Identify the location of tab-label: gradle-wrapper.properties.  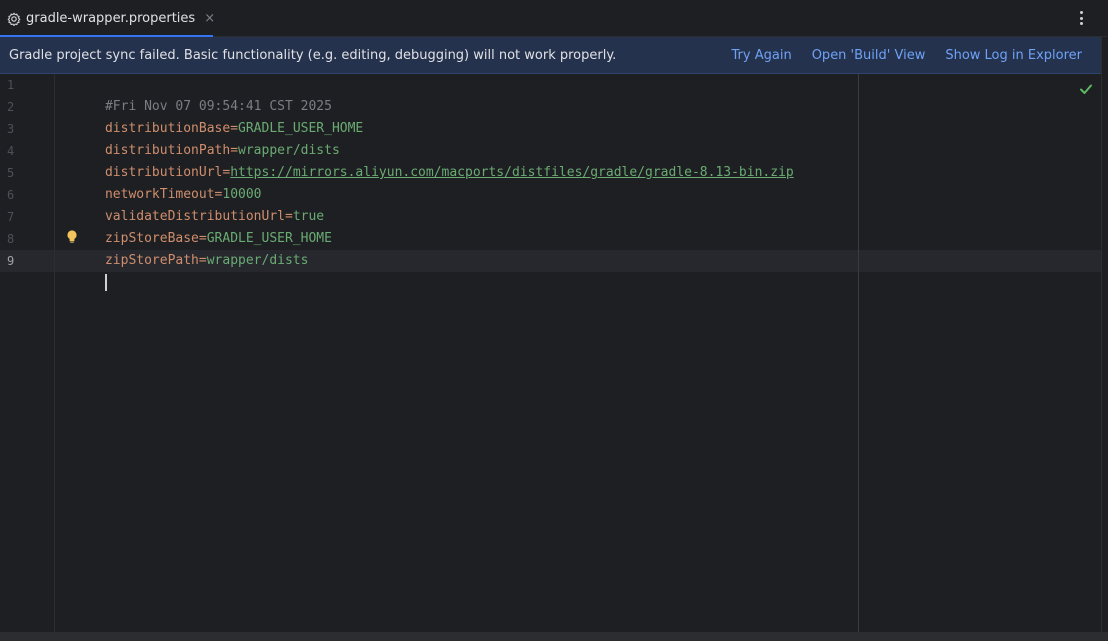
(111, 18).